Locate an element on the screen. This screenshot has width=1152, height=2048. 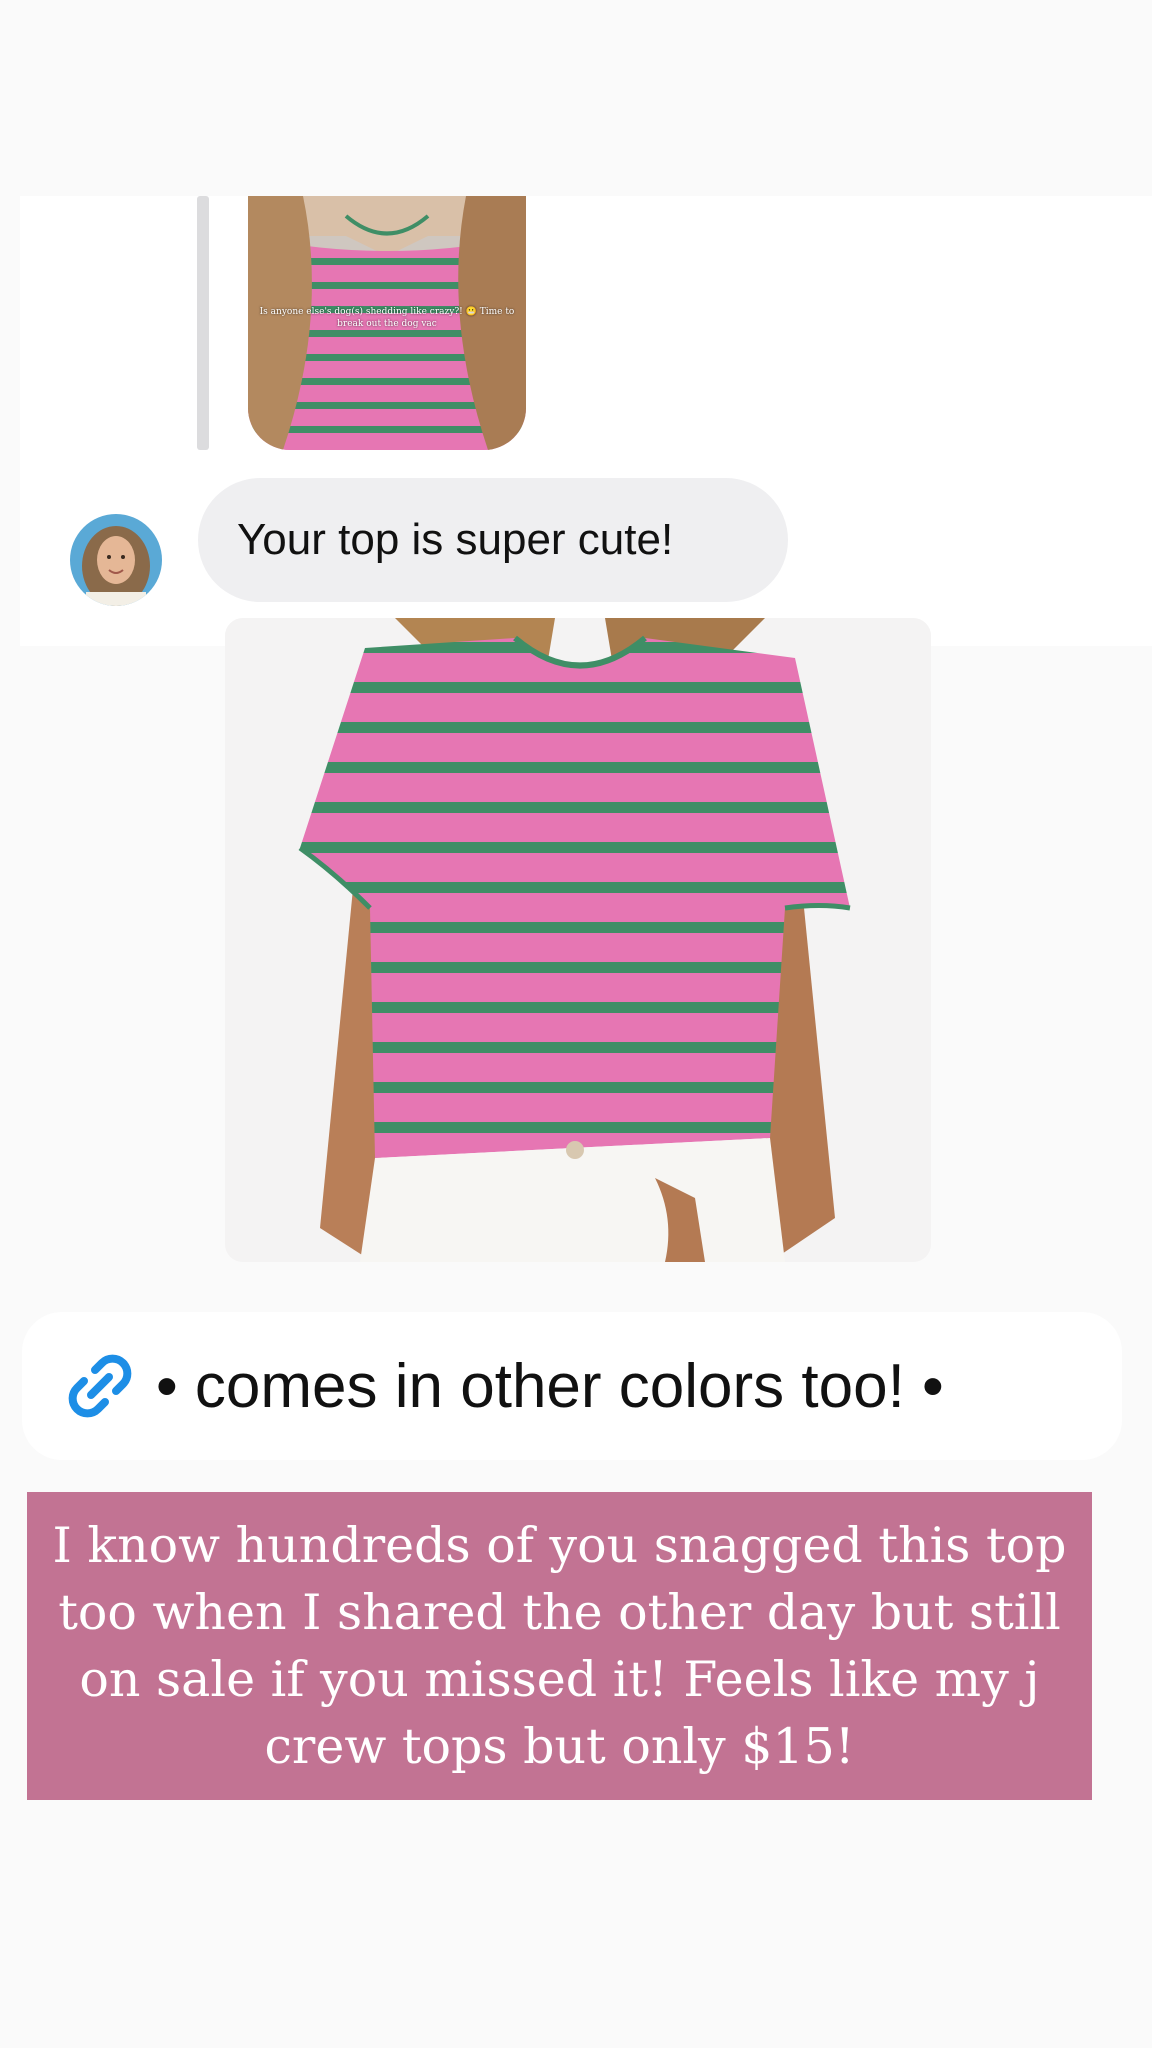
message-text: Your top is super cute! is located at coordinates (455, 539).